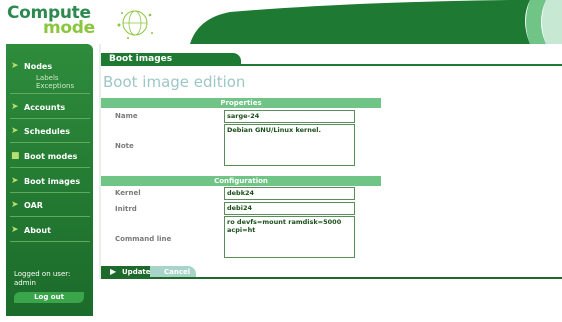  I want to click on logo: Compute mode, so click(51, 21).